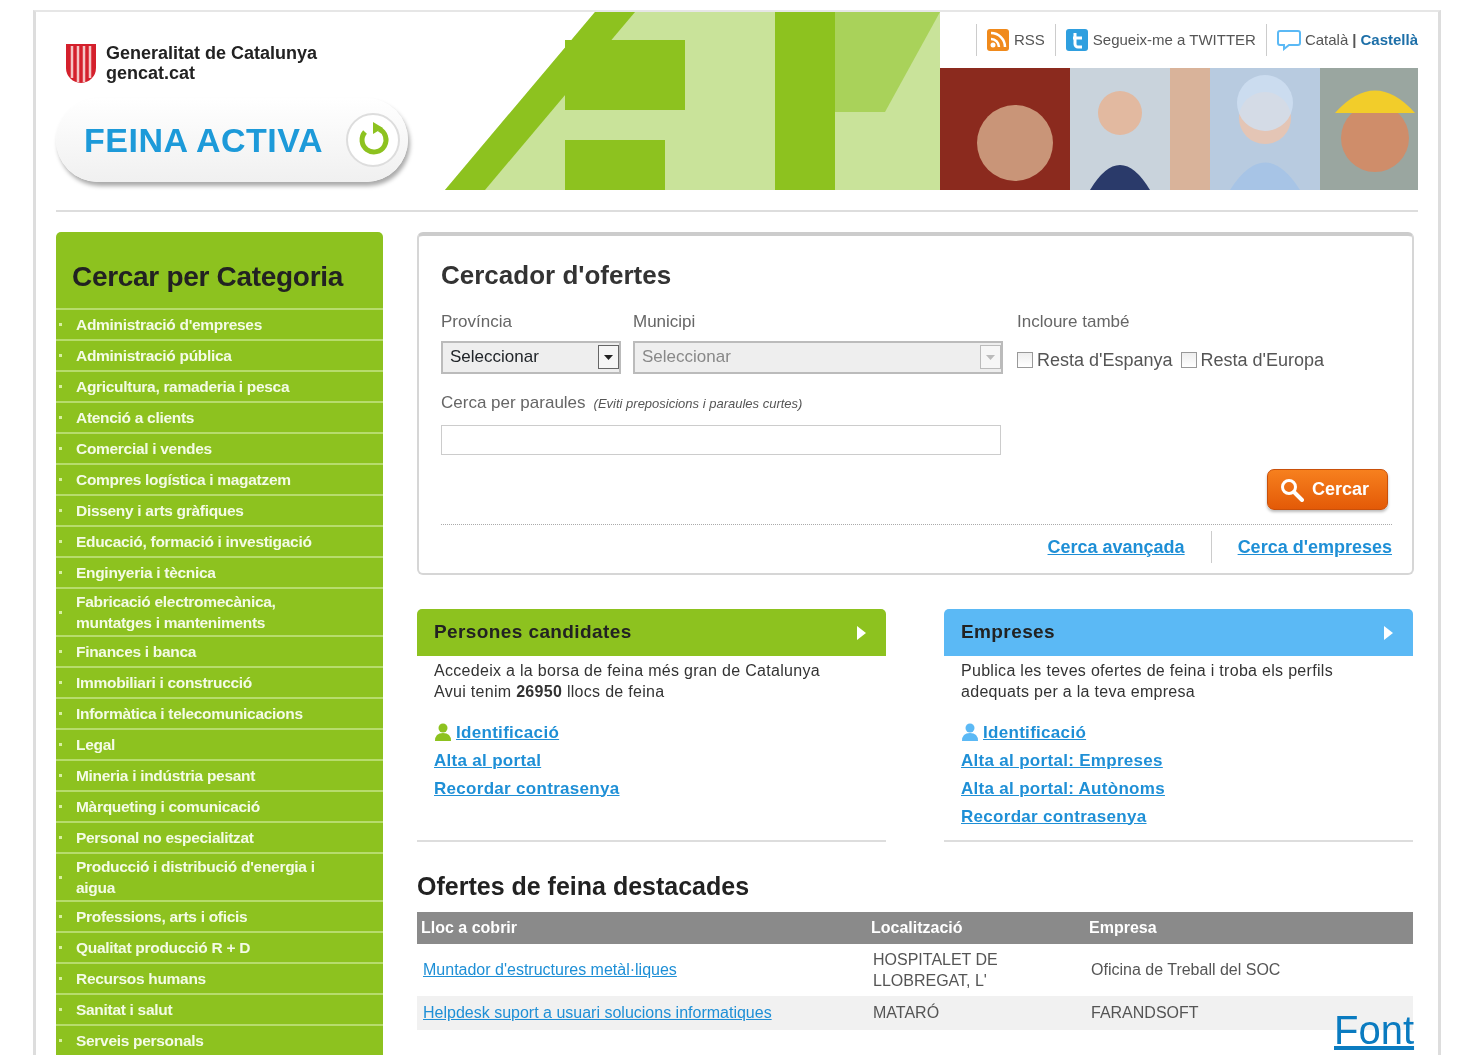 Image resolution: width=1478 pixels, height=1055 pixels. What do you see at coordinates (651, 632) in the screenshot?
I see `panel-header: Persones candidates` at bounding box center [651, 632].